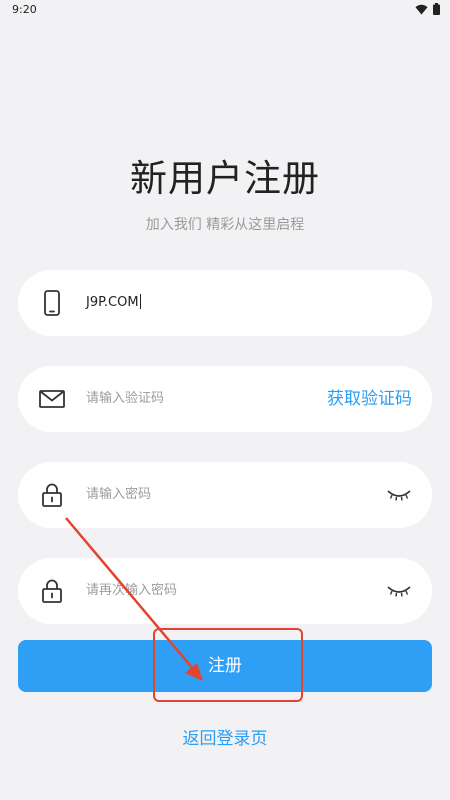 This screenshot has height=800, width=450. Describe the element at coordinates (225, 399) in the screenshot. I see `verification-code-field: 请输入验证码 获取验证码` at that location.